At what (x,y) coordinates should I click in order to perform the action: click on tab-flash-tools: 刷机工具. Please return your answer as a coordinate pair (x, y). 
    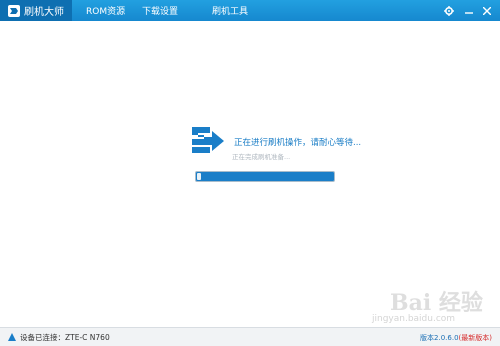
    Looking at the image, I should click on (247, 10).